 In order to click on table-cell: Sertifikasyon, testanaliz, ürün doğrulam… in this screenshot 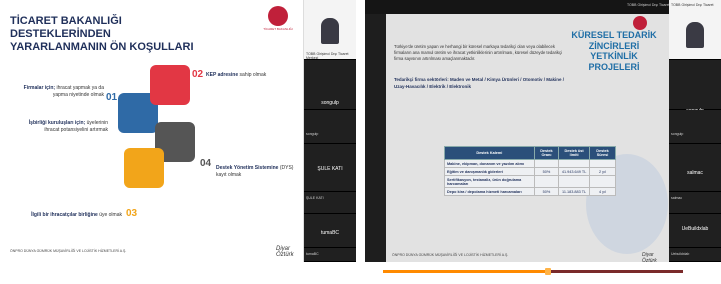, I will do `click(489, 181)`.